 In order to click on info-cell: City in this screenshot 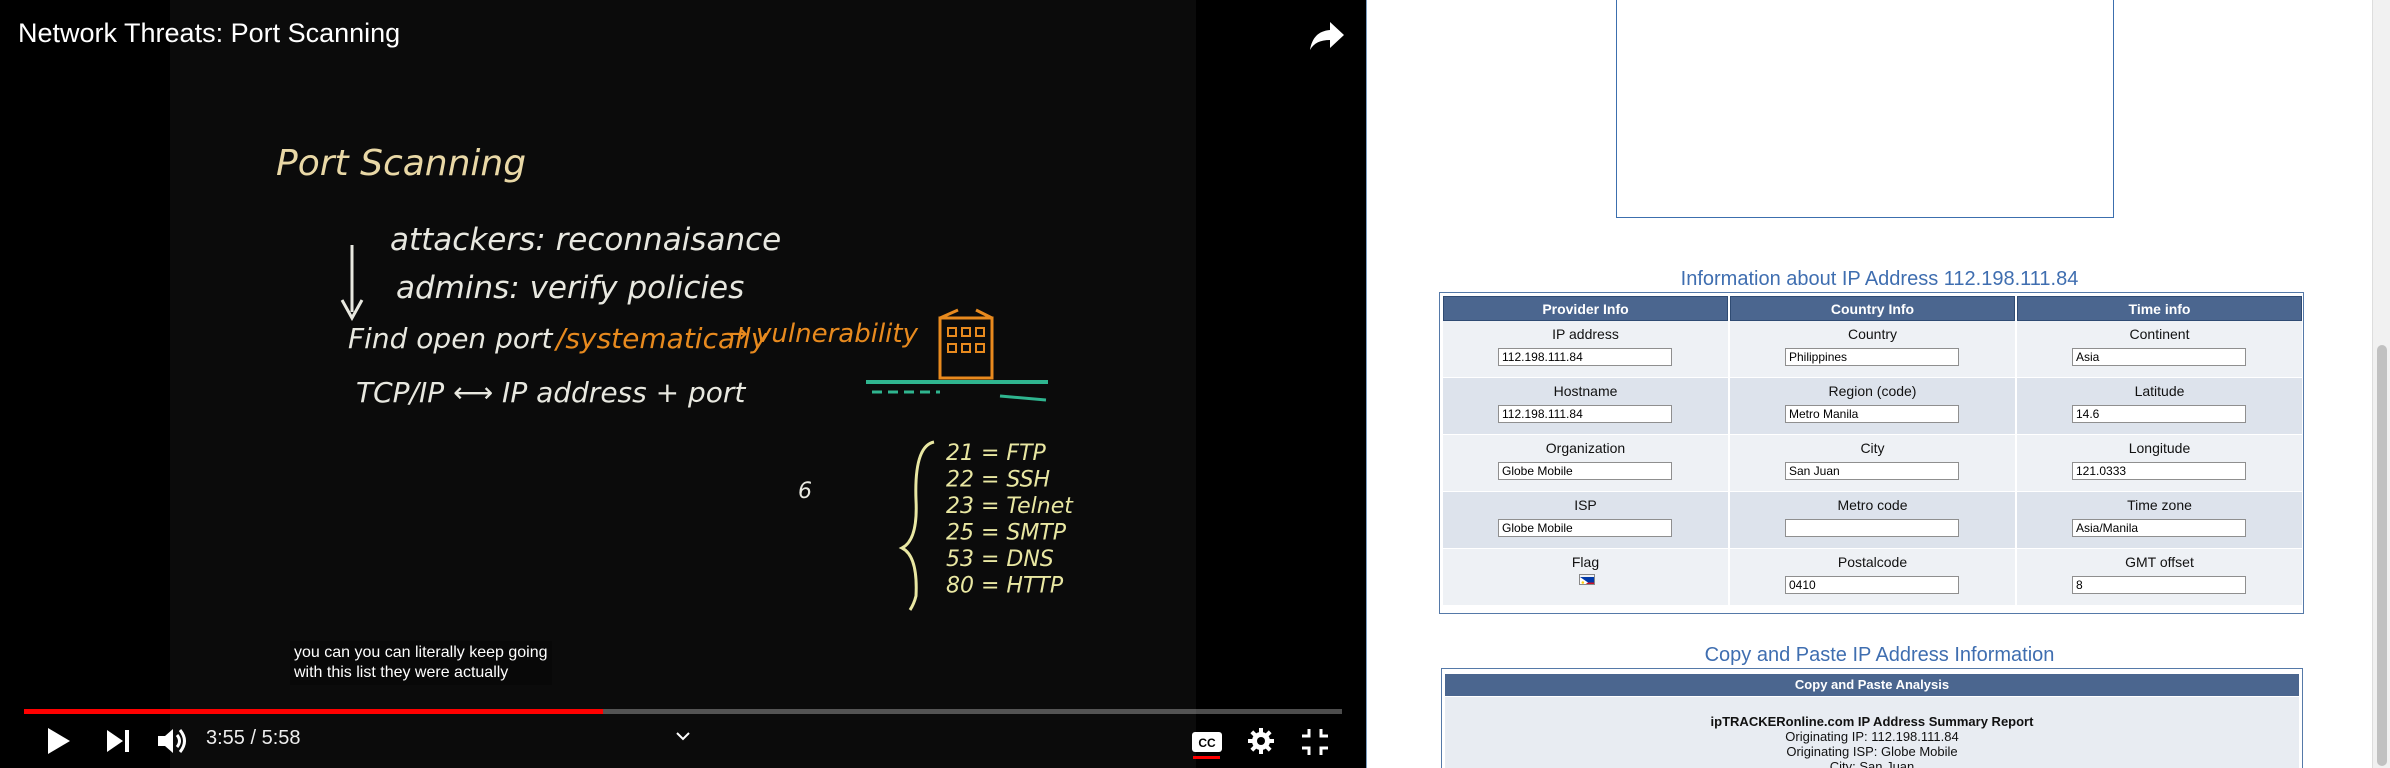, I will do `click(1872, 463)`.